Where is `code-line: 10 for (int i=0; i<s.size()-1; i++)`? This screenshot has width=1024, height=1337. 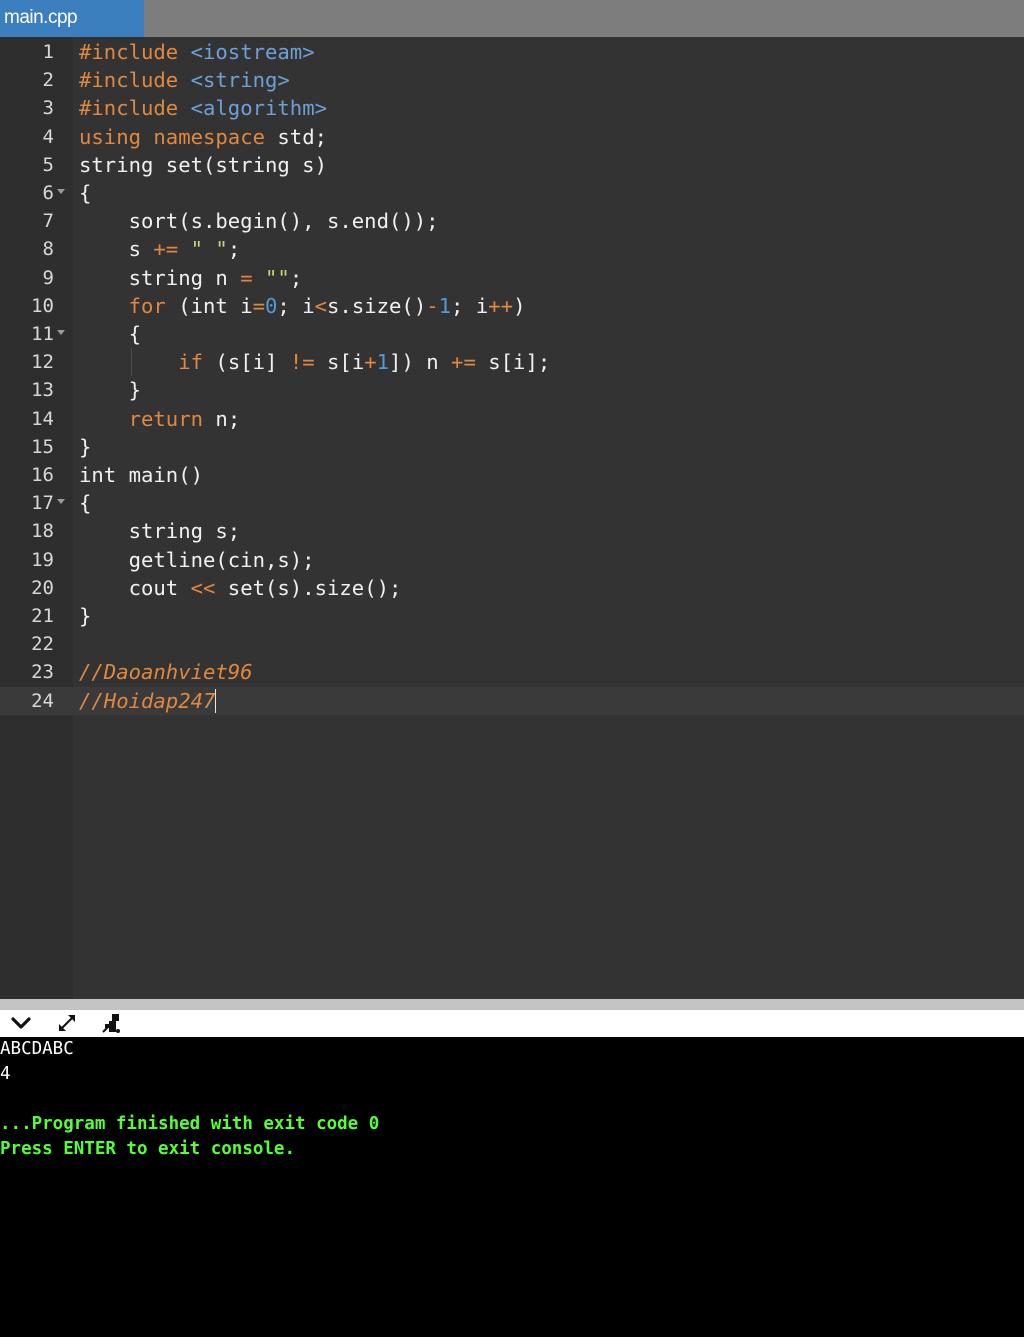 code-line: 10 for (int i=0; i<s.size()-1; i++) is located at coordinates (512, 306).